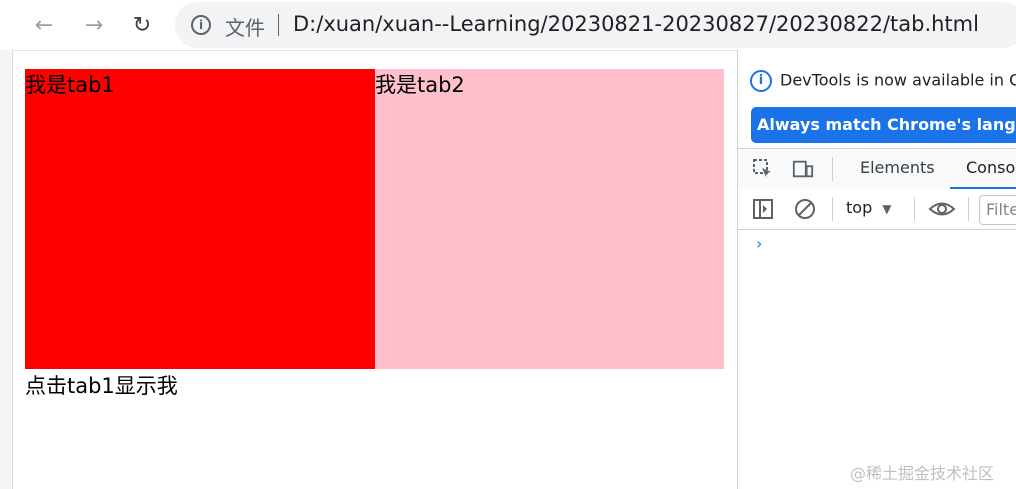  I want to click on tab-elements: Elements, so click(897, 168).